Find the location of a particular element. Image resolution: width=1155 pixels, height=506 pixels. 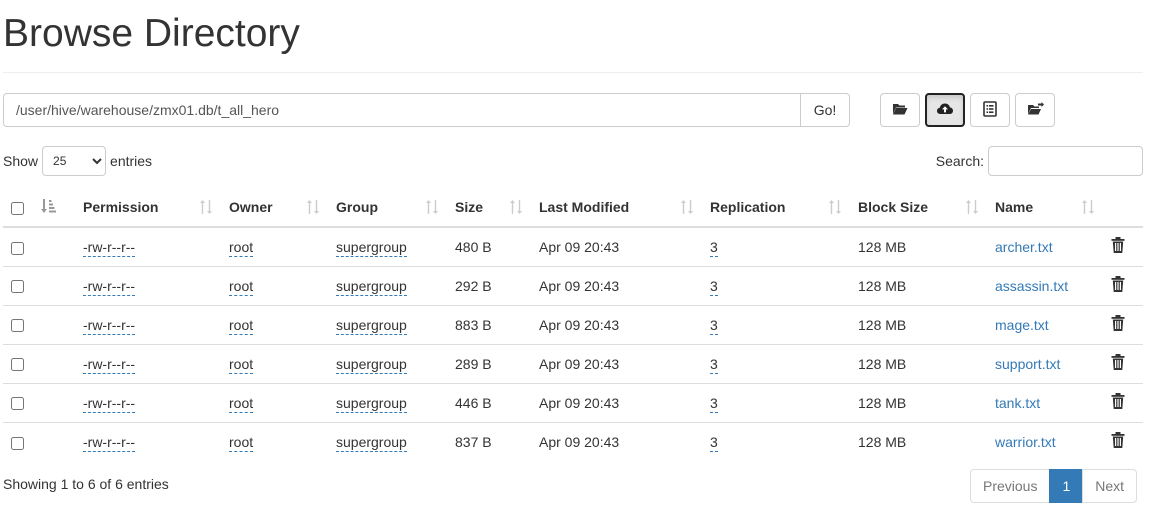

actions-cell is located at coordinates (1123, 246).